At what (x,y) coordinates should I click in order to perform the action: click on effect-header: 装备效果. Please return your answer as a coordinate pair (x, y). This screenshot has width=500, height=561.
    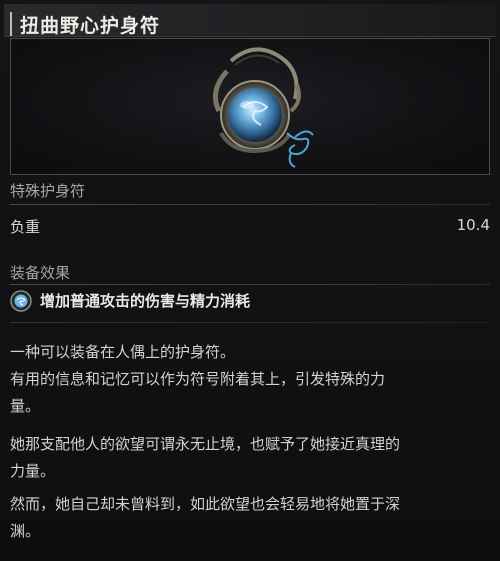
    Looking at the image, I should click on (40, 273).